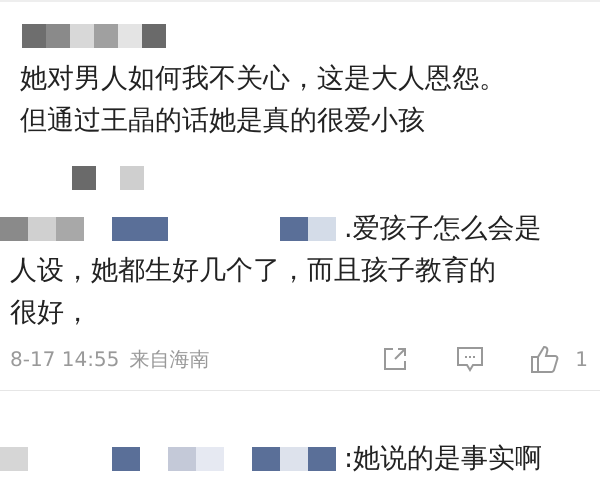 This screenshot has height=481, width=600. I want to click on comment-icon, so click(470, 359).